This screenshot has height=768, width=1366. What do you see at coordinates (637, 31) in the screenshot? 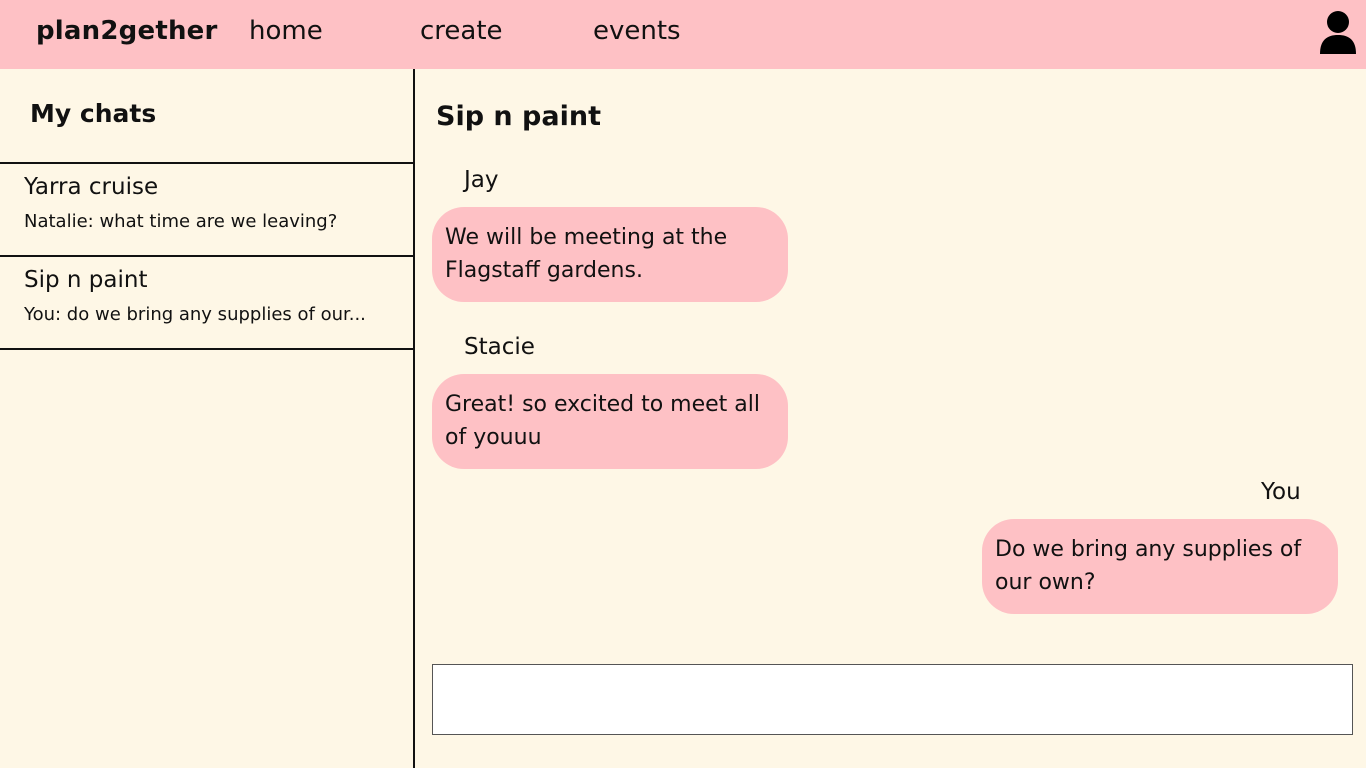
I see `nav-events: events` at bounding box center [637, 31].